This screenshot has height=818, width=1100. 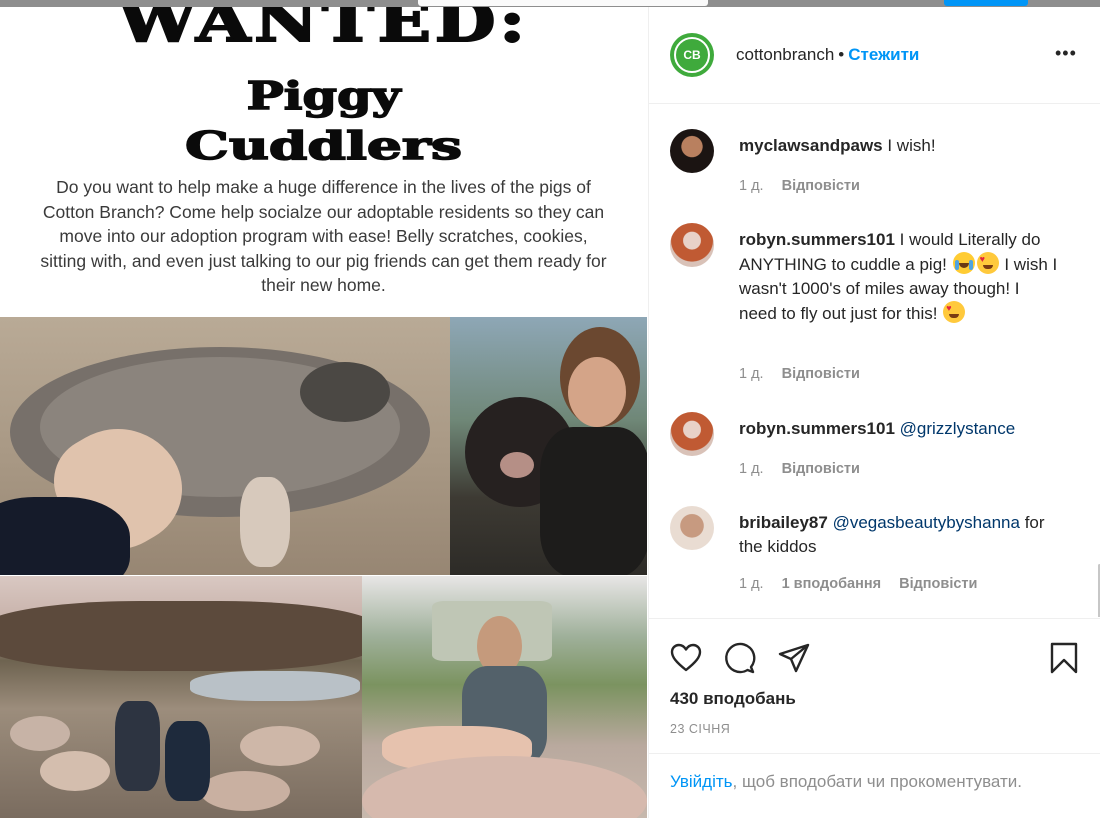 I want to click on likes-count: 430 вподобань, so click(x=733, y=699).